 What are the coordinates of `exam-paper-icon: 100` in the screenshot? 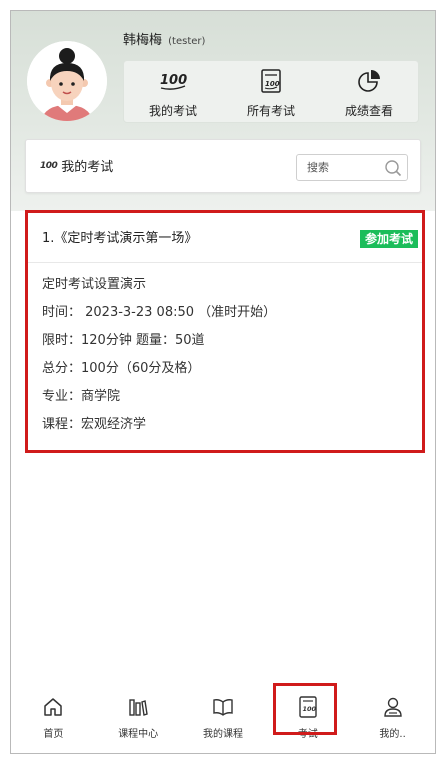 It's located at (271, 81).